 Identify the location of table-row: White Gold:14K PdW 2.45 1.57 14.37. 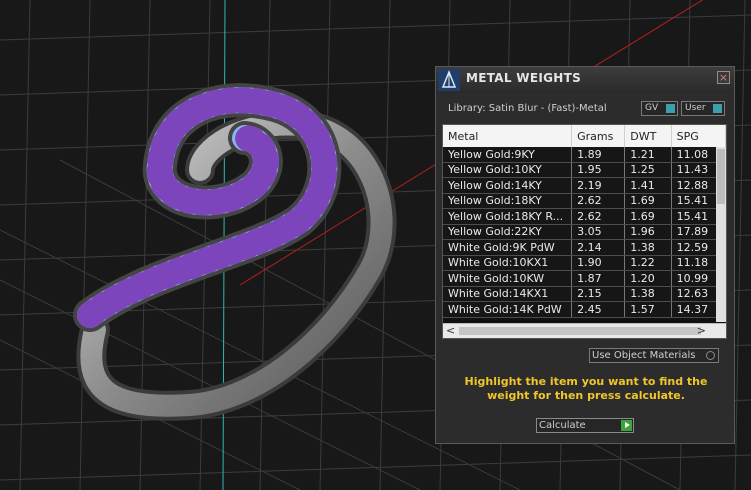
(584, 309).